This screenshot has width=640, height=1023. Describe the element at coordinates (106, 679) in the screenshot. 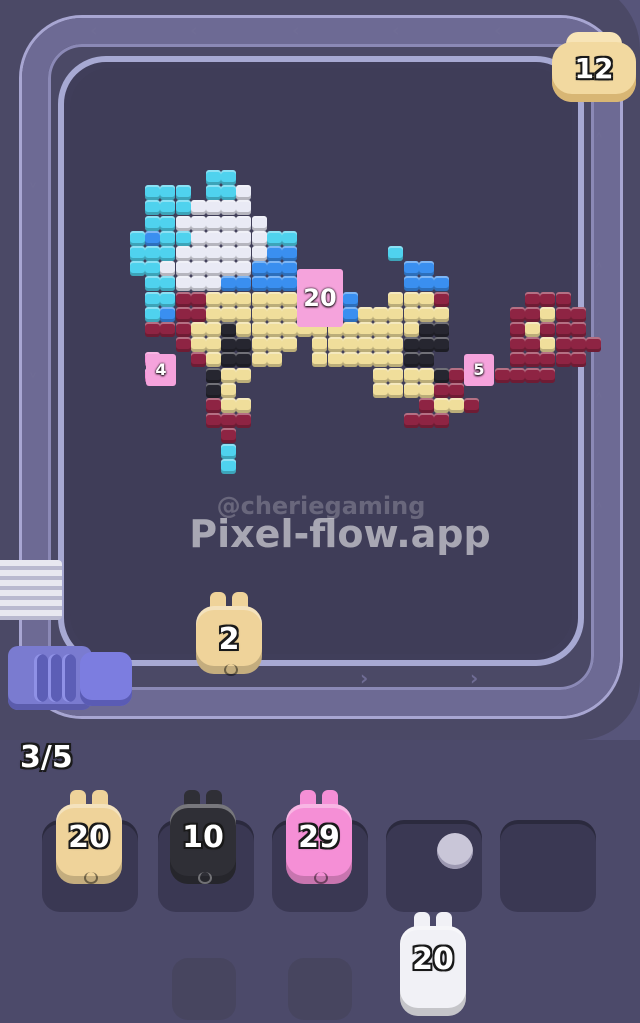

I see `dispenser-pusher` at that location.